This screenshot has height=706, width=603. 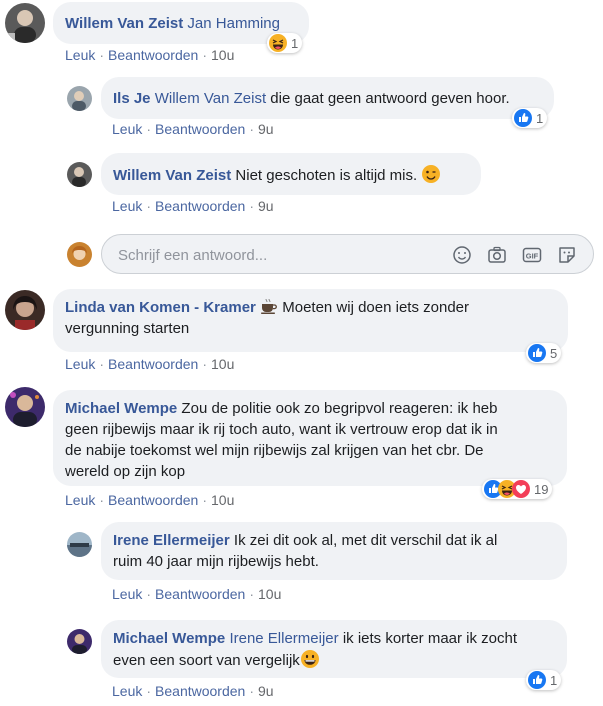 I want to click on reaction-count: 19, so click(x=541, y=489).